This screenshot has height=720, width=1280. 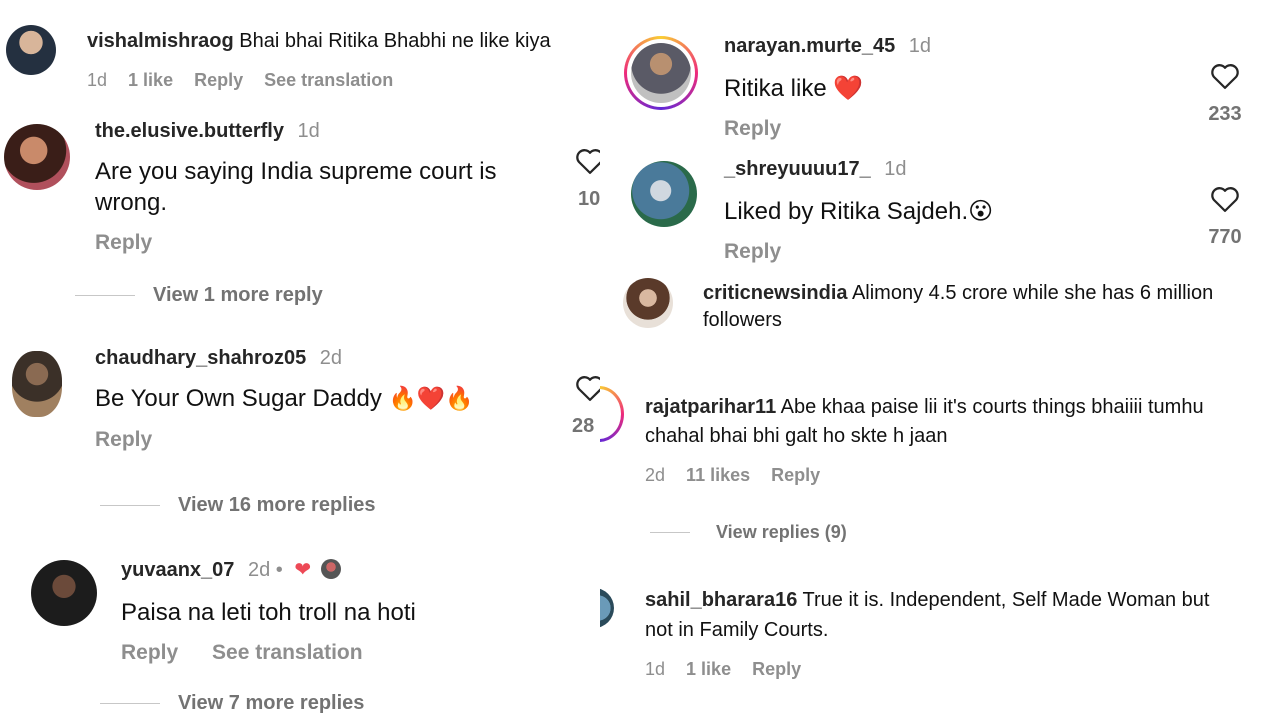 What do you see at coordinates (160, 41) in the screenshot?
I see `username: vishalmishraog` at bounding box center [160, 41].